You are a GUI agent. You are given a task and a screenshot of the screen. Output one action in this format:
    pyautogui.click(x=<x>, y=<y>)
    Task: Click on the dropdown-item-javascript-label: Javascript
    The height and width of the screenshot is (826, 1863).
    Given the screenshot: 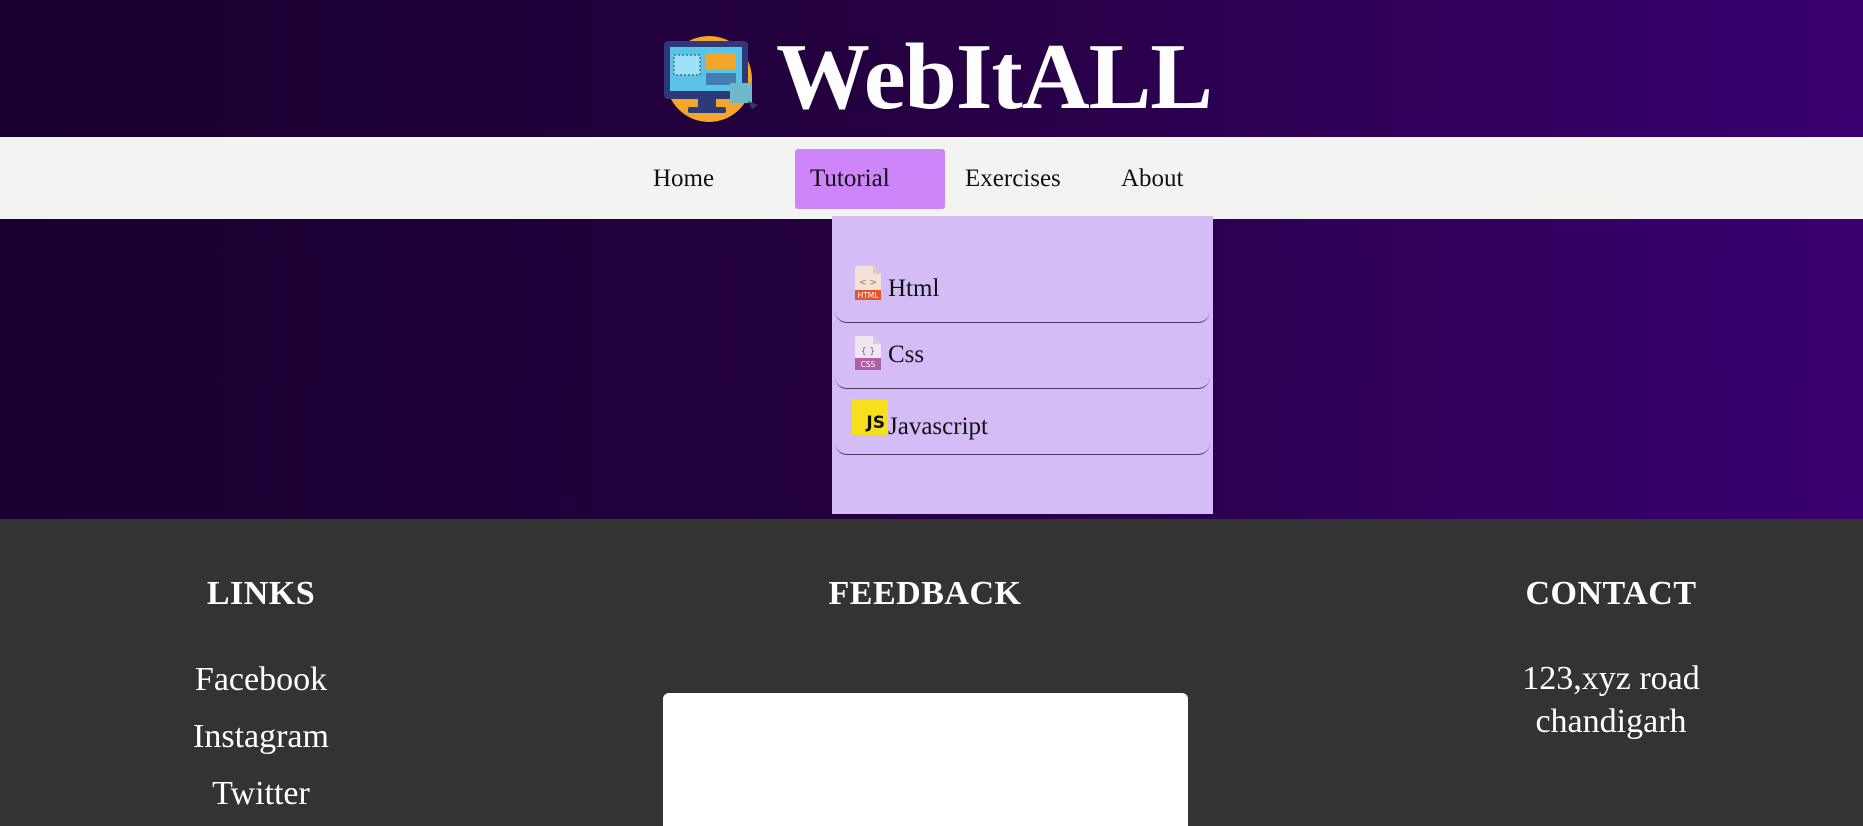 What is the action you would take?
    pyautogui.click(x=938, y=426)
    